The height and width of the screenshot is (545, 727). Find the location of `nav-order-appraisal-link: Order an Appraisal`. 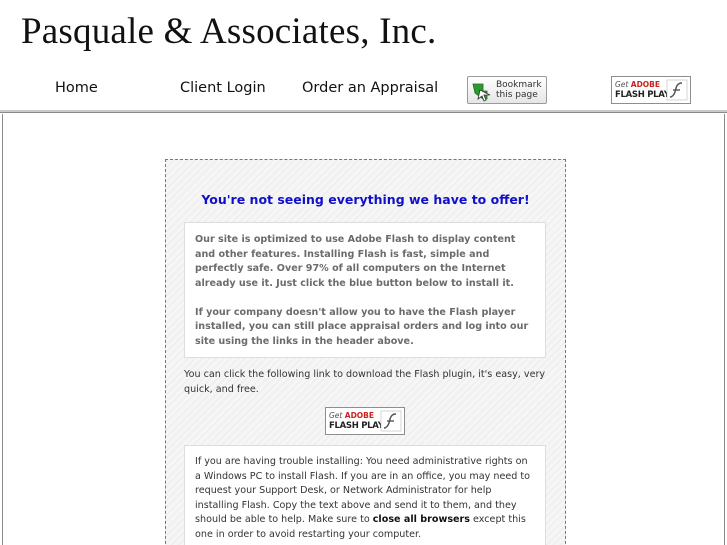

nav-order-appraisal-link: Order an Appraisal is located at coordinates (370, 88).